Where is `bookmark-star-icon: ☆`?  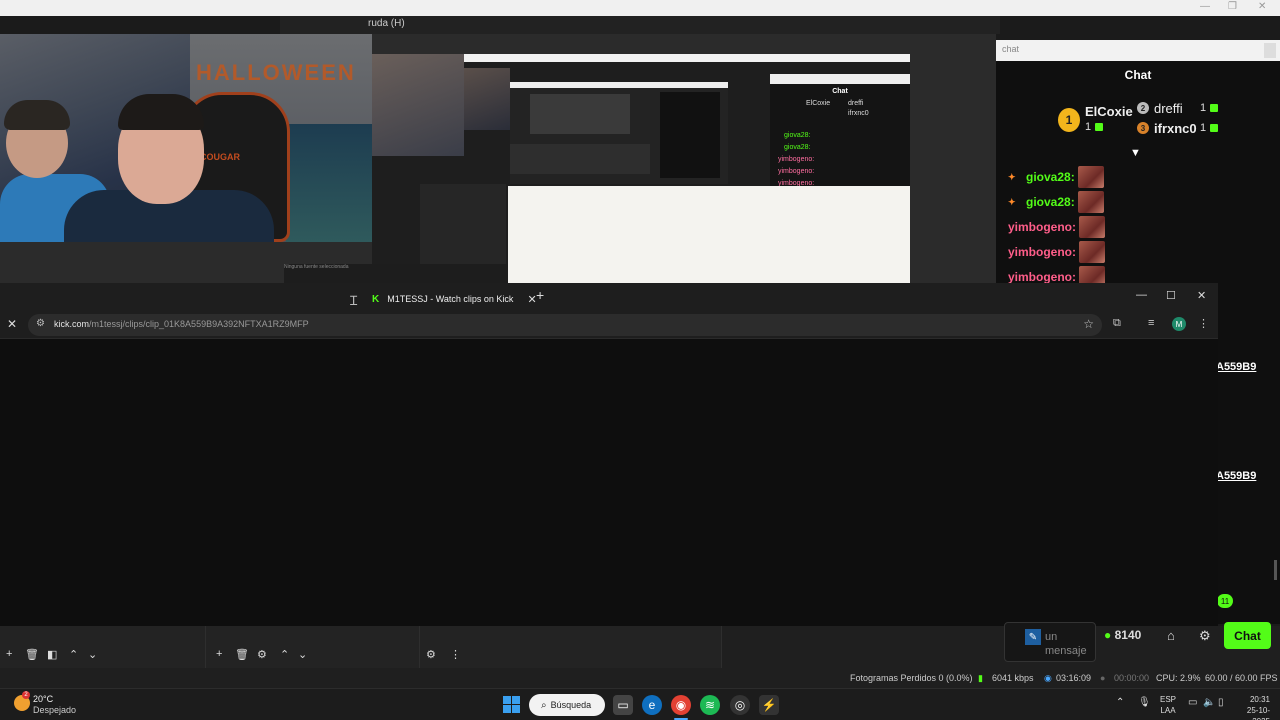
bookmark-star-icon: ☆ is located at coordinates (1088, 324).